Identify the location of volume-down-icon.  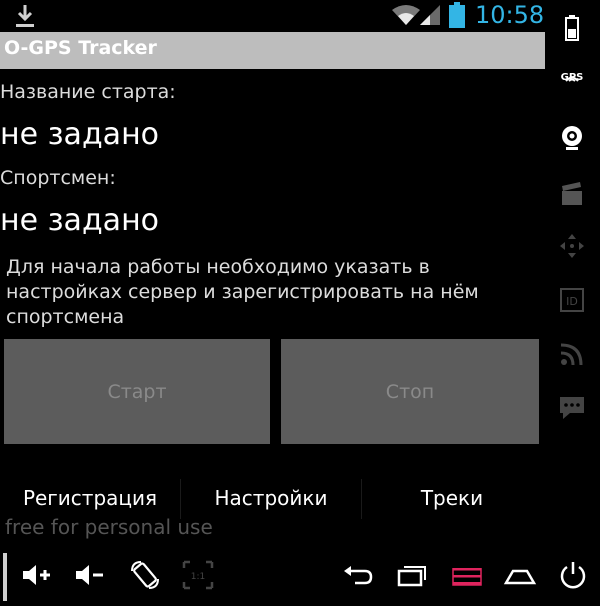
(90, 575).